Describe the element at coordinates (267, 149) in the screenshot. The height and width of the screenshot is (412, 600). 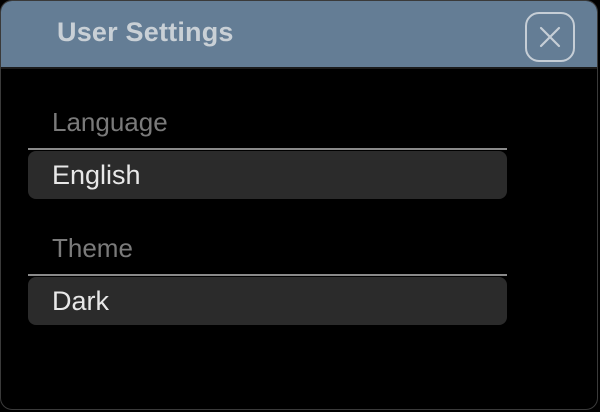
I see `language-divider` at that location.